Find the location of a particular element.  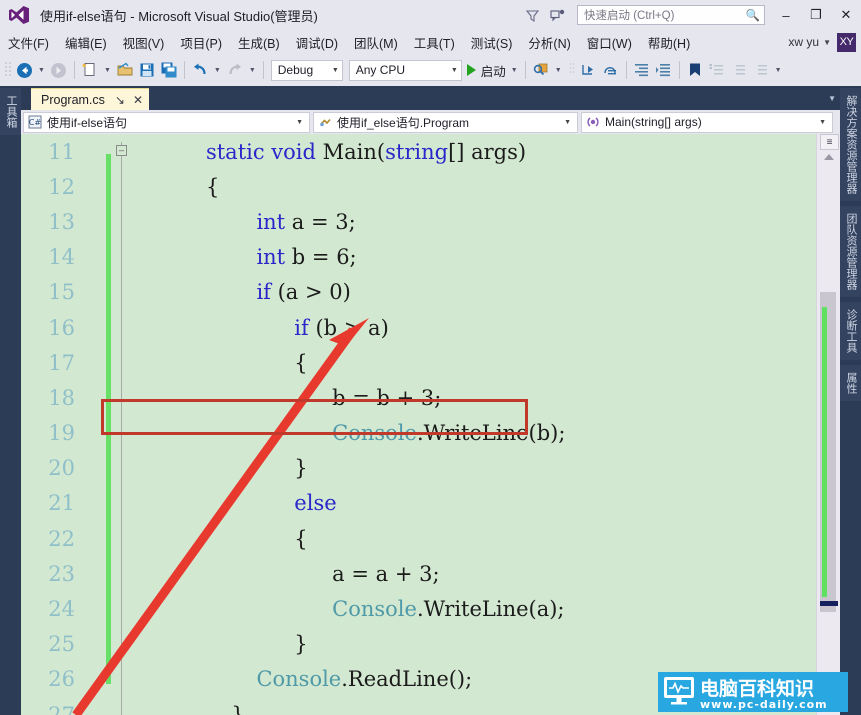

member-dropdown: Main(string[] args) ▼ is located at coordinates (707, 122).